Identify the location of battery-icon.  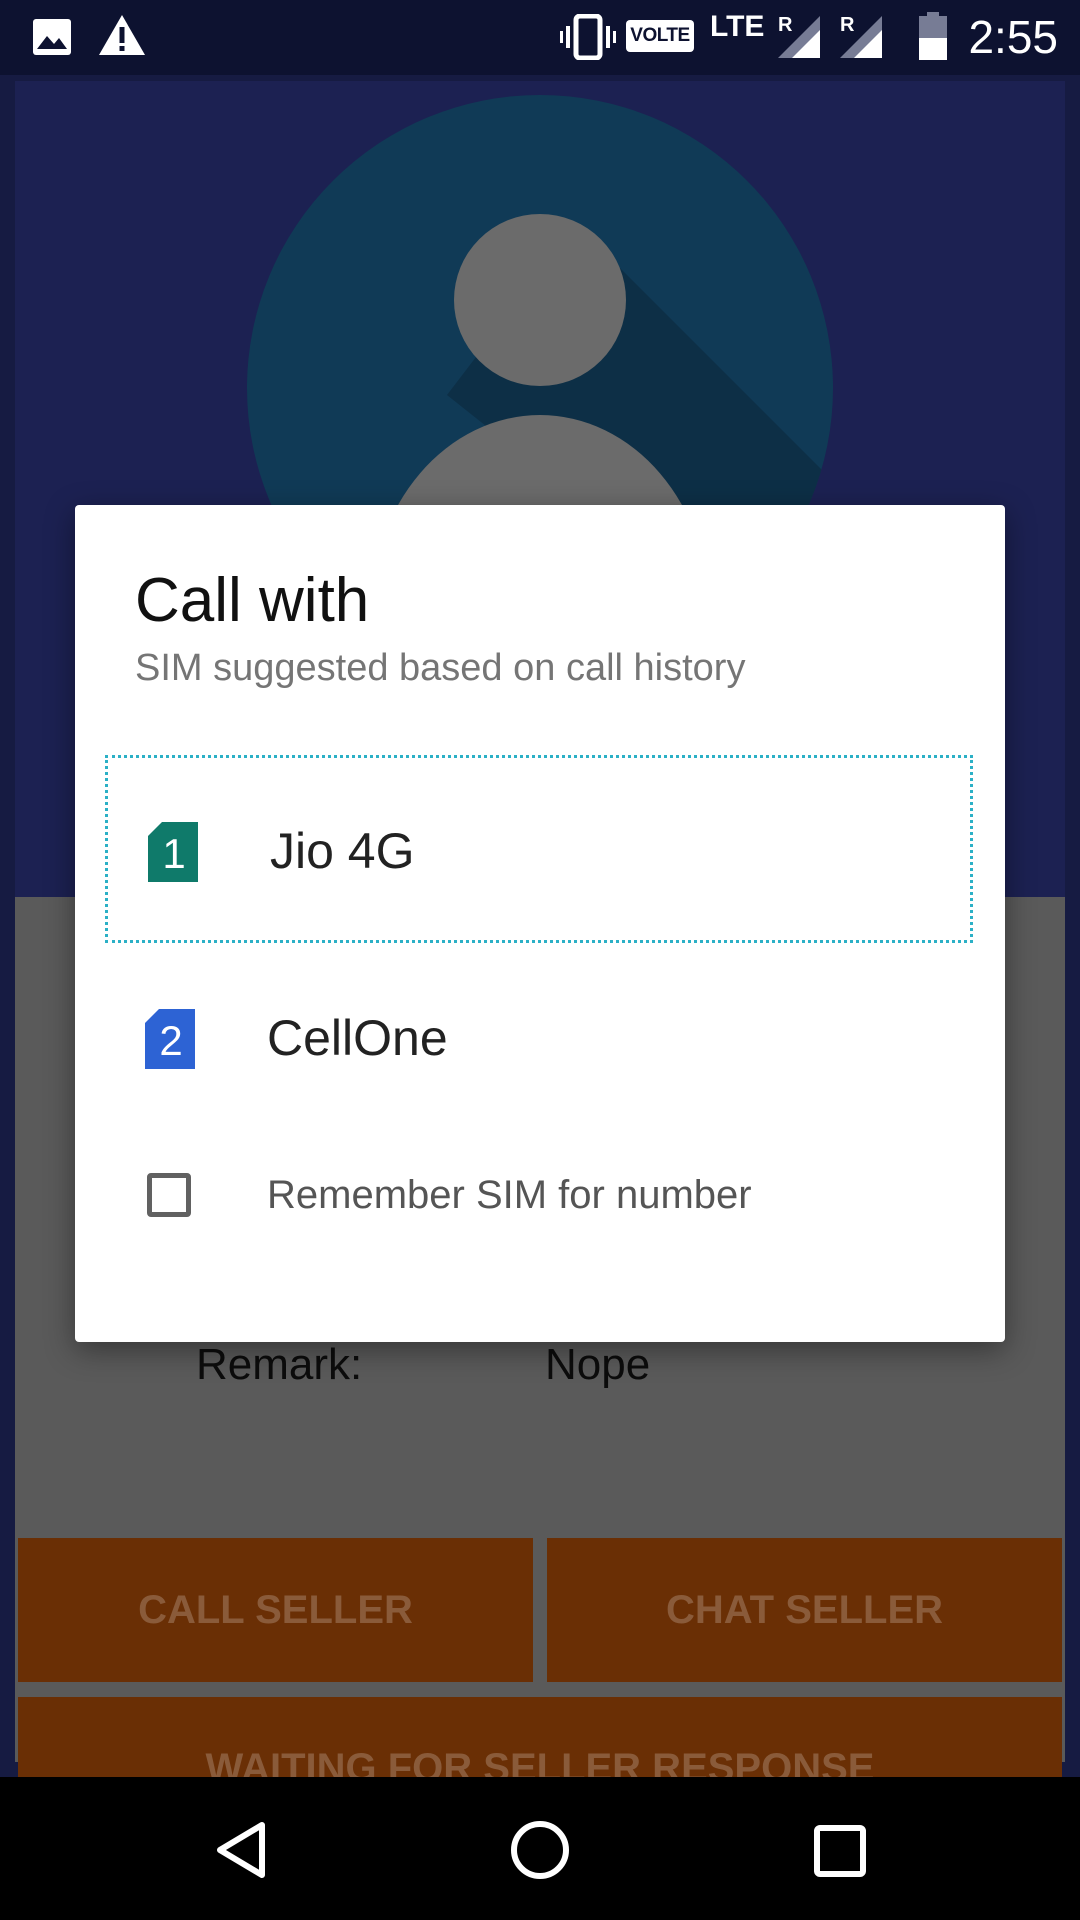
(933, 36).